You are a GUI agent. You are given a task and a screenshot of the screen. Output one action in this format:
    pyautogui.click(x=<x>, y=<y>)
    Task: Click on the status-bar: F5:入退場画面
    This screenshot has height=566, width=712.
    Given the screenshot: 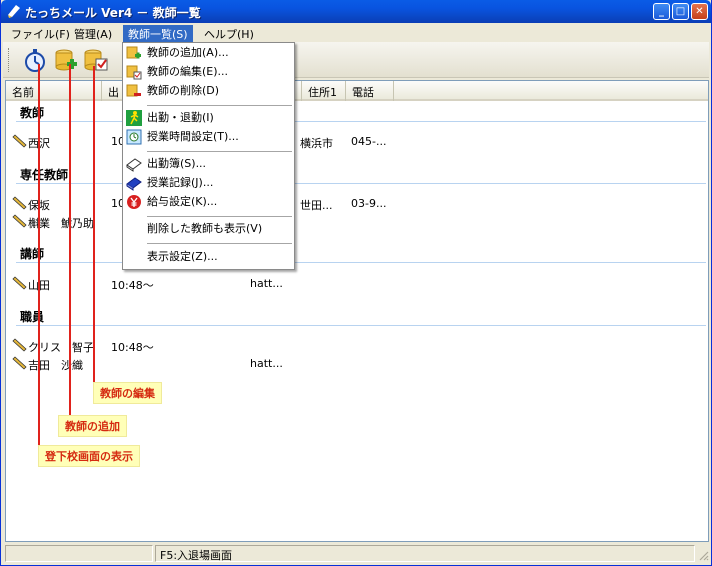 What is the action you would take?
    pyautogui.click(x=356, y=553)
    